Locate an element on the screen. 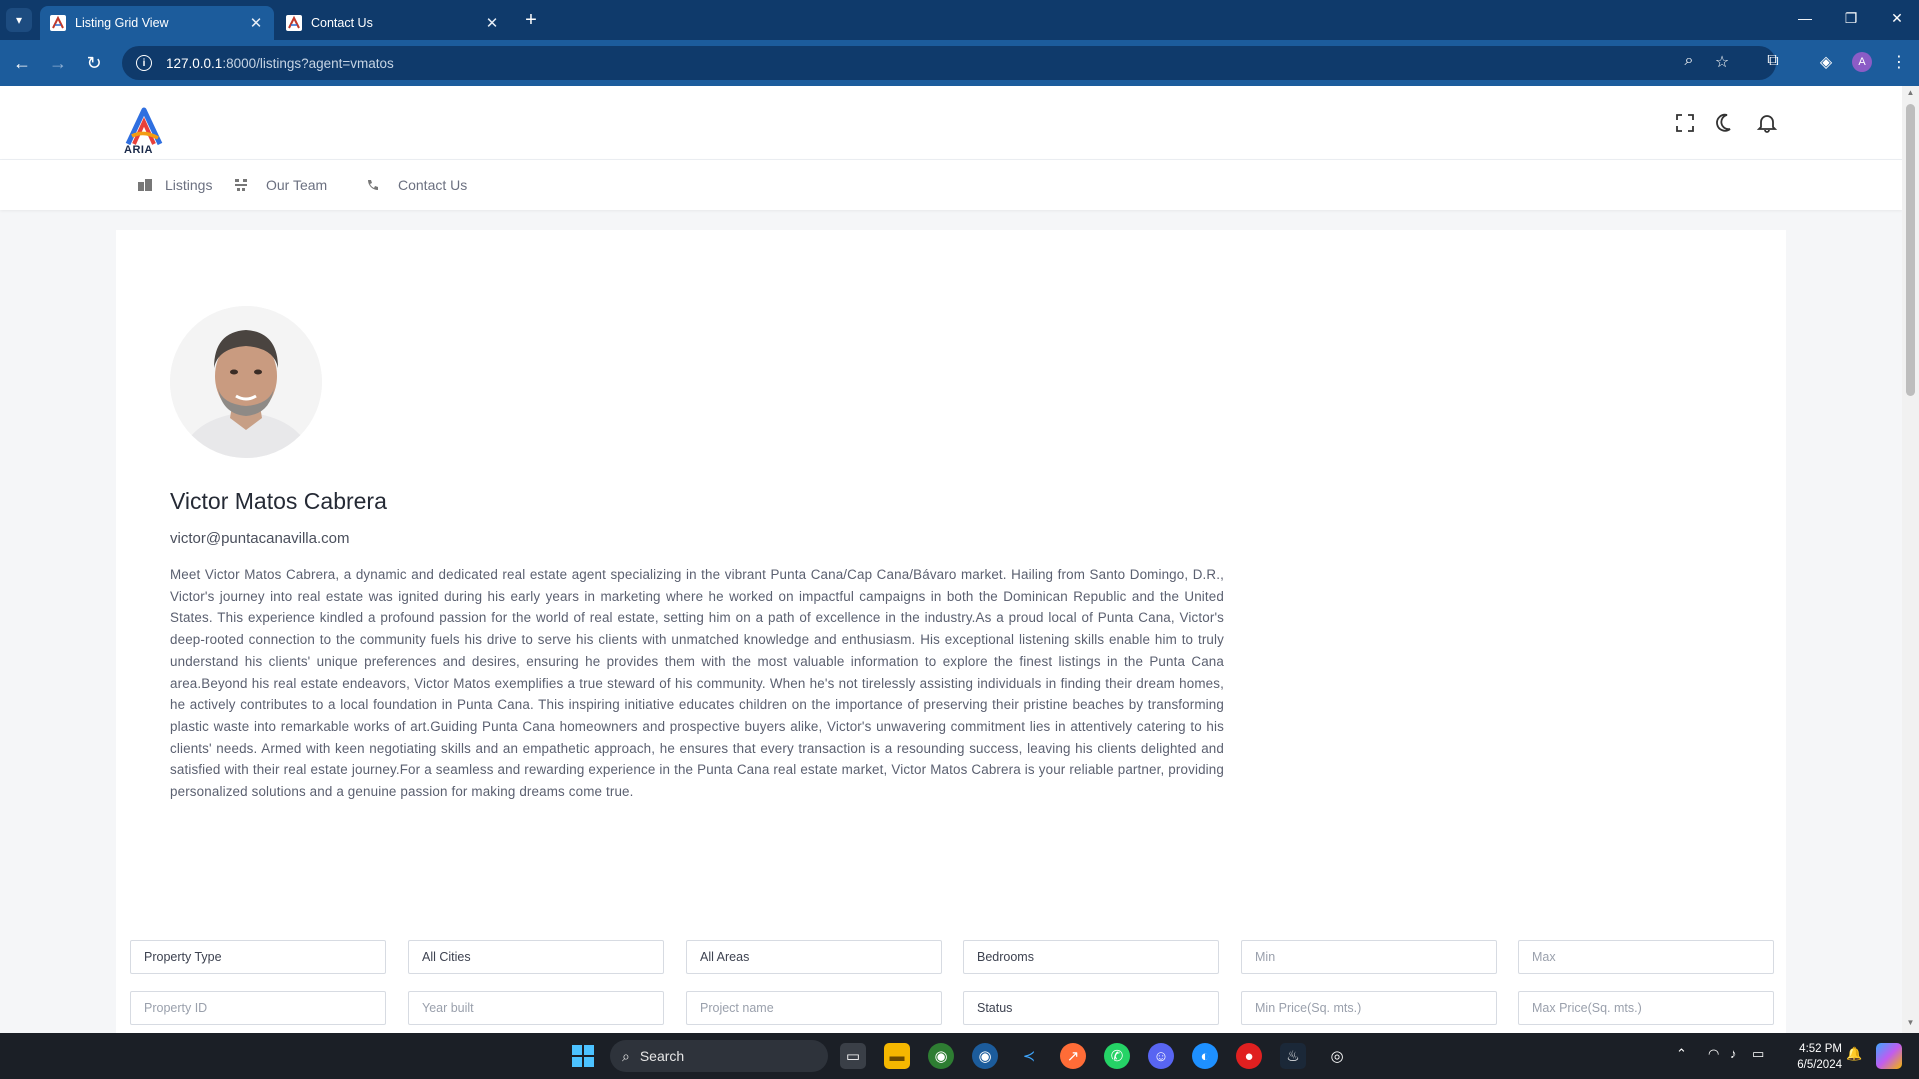 This screenshot has width=1919, height=1079. postman-icon: ↗ is located at coordinates (1073, 1056).